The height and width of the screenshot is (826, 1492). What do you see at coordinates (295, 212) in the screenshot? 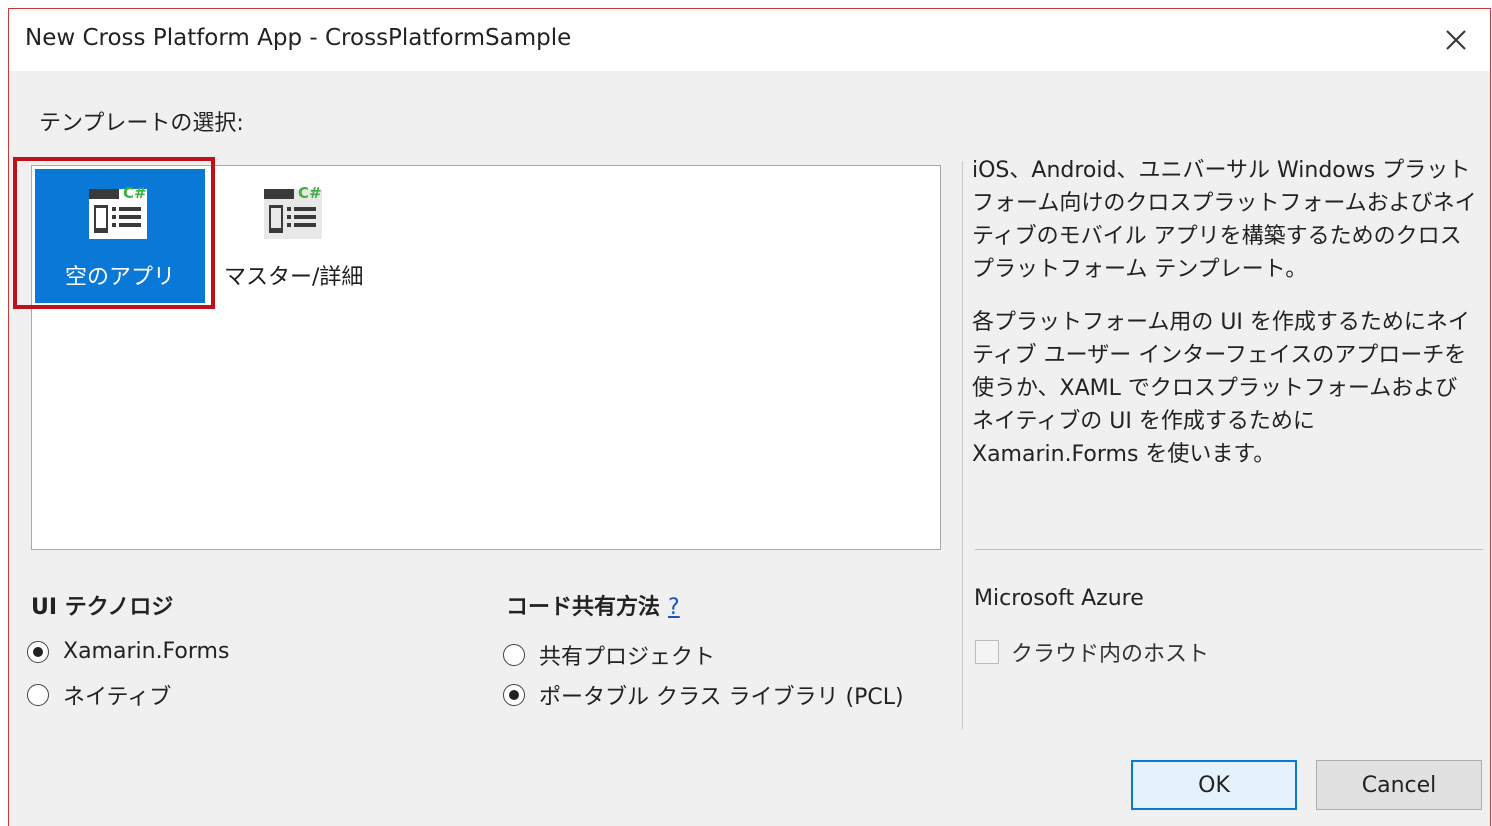
I see `master-detail-csharp-icon: C#` at bounding box center [295, 212].